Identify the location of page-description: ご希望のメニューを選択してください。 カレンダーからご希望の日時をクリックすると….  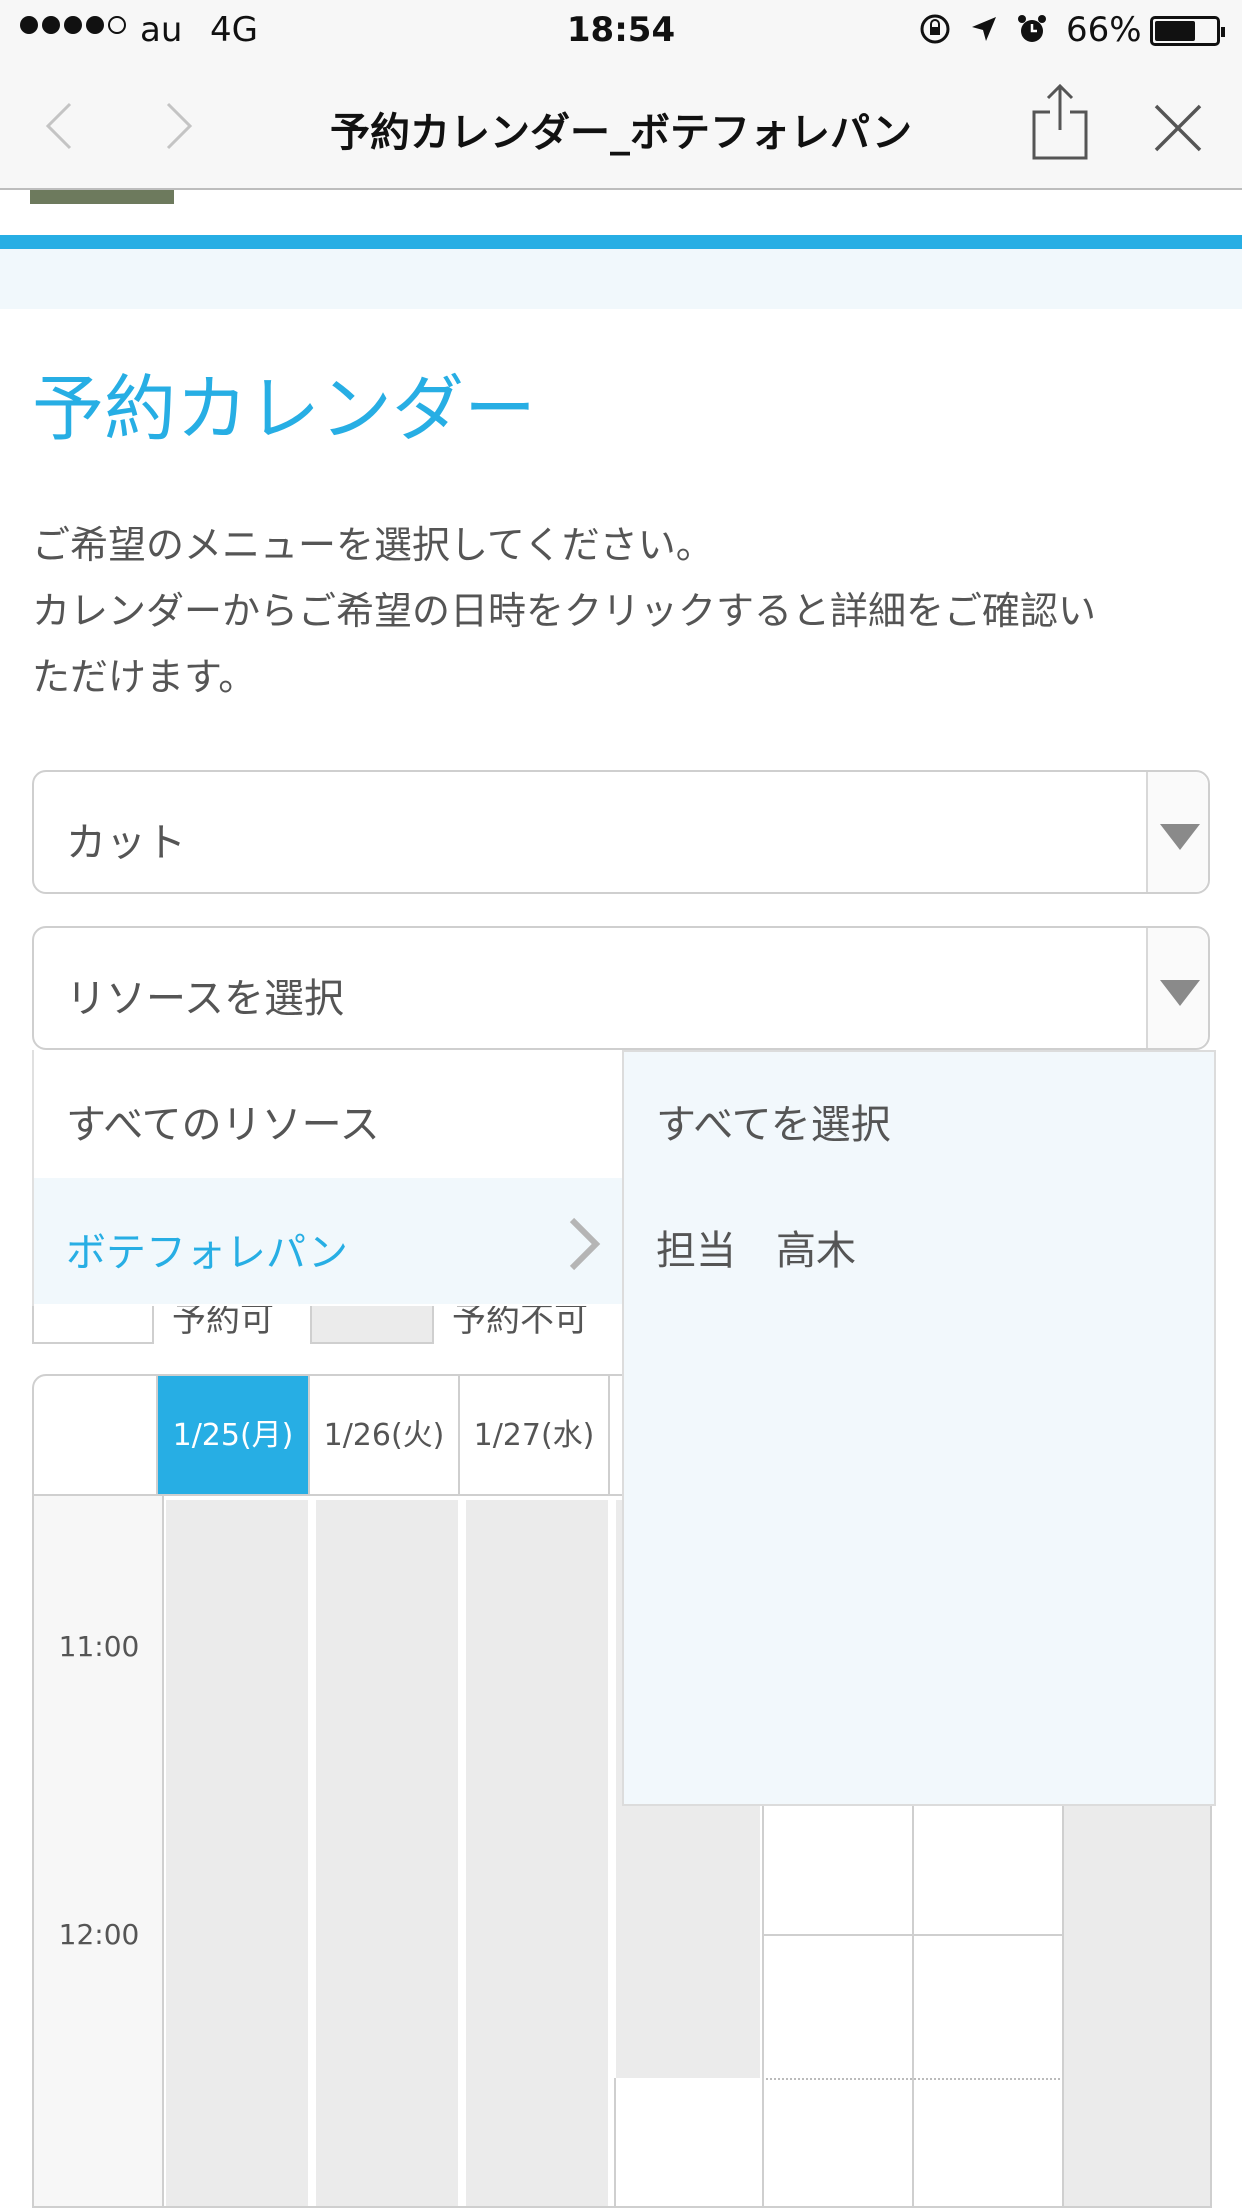
(627, 611).